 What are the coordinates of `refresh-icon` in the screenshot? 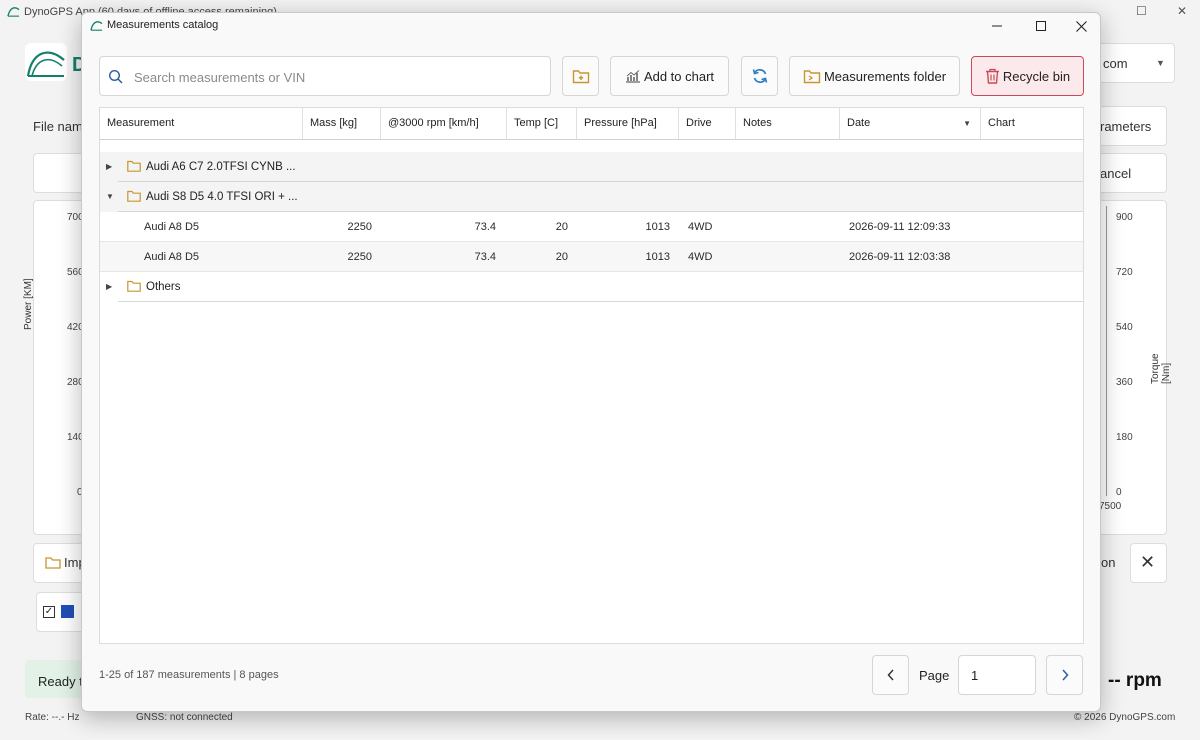 It's located at (759, 76).